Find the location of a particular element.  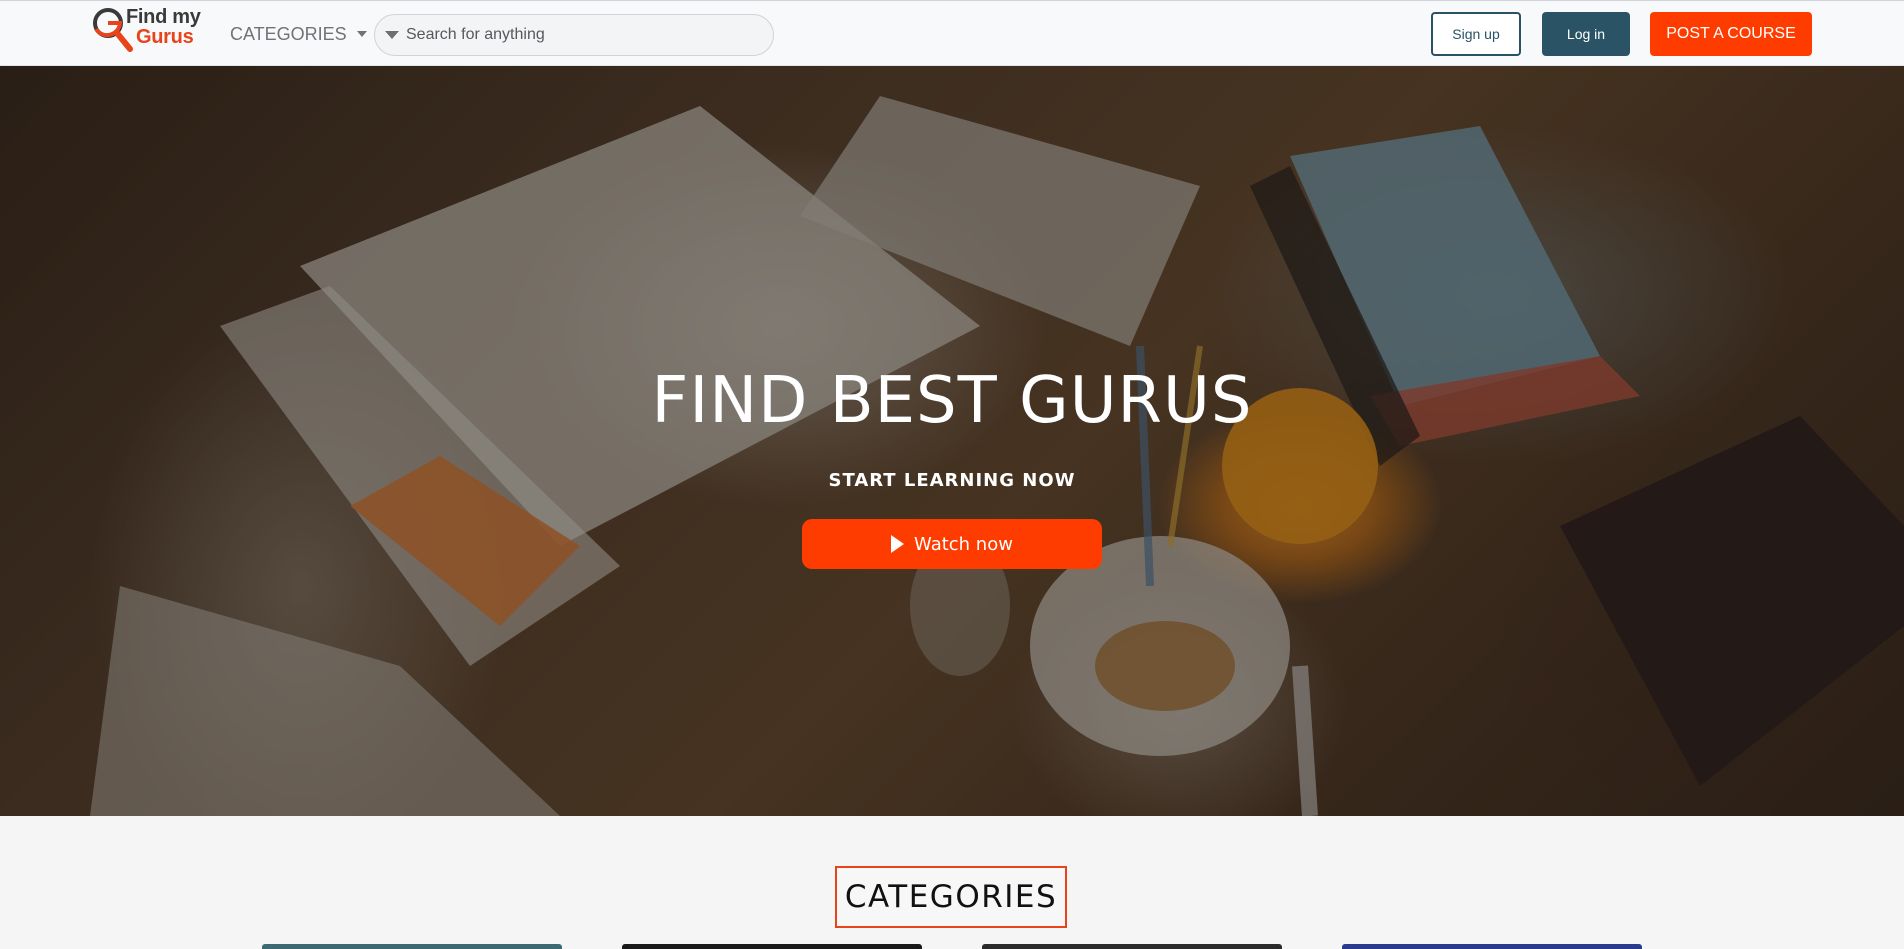

hero-subtitle: START LEARNING NOW is located at coordinates (952, 480).